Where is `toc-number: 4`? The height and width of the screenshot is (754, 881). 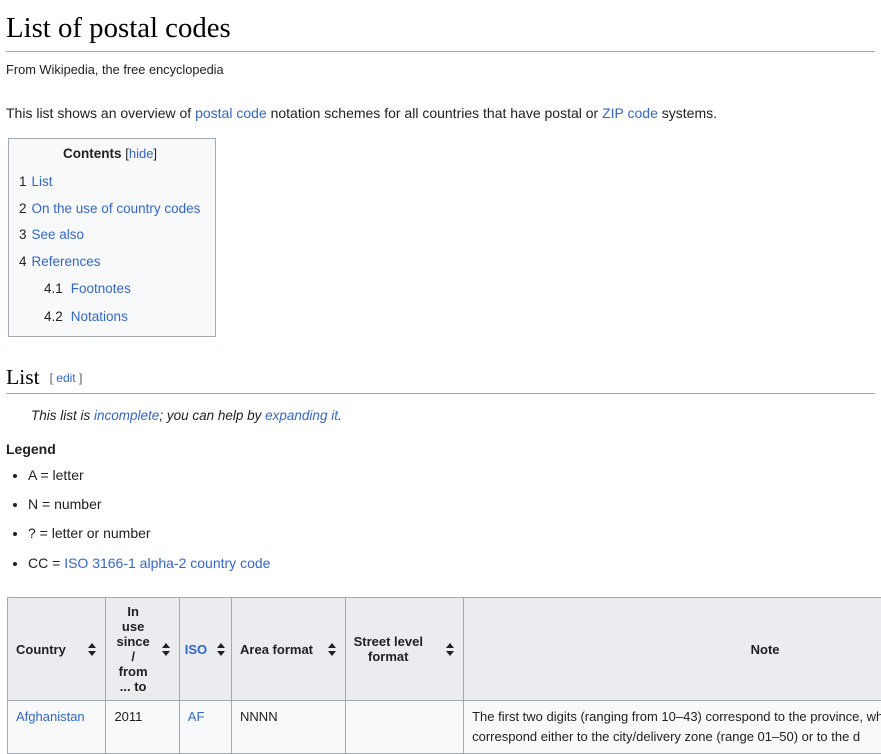 toc-number: 4 is located at coordinates (23, 262).